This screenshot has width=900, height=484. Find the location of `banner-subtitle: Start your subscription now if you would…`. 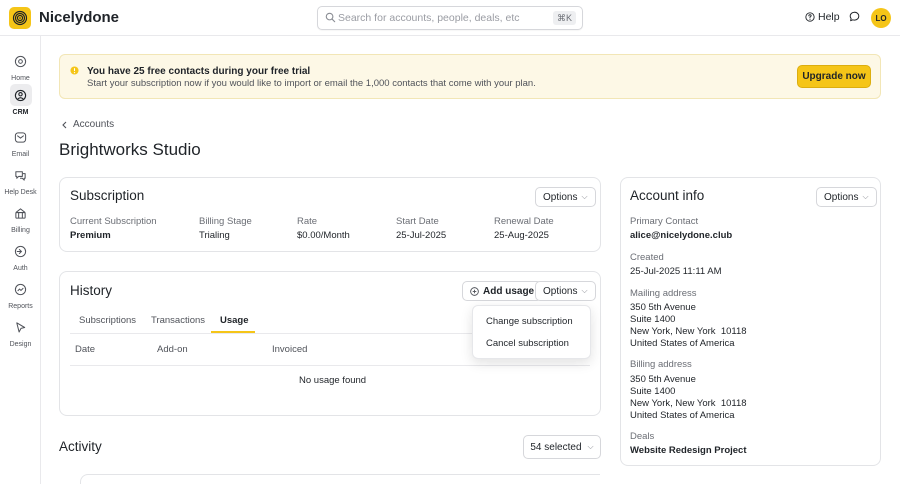

banner-subtitle: Start your subscription now if you would… is located at coordinates (311, 83).